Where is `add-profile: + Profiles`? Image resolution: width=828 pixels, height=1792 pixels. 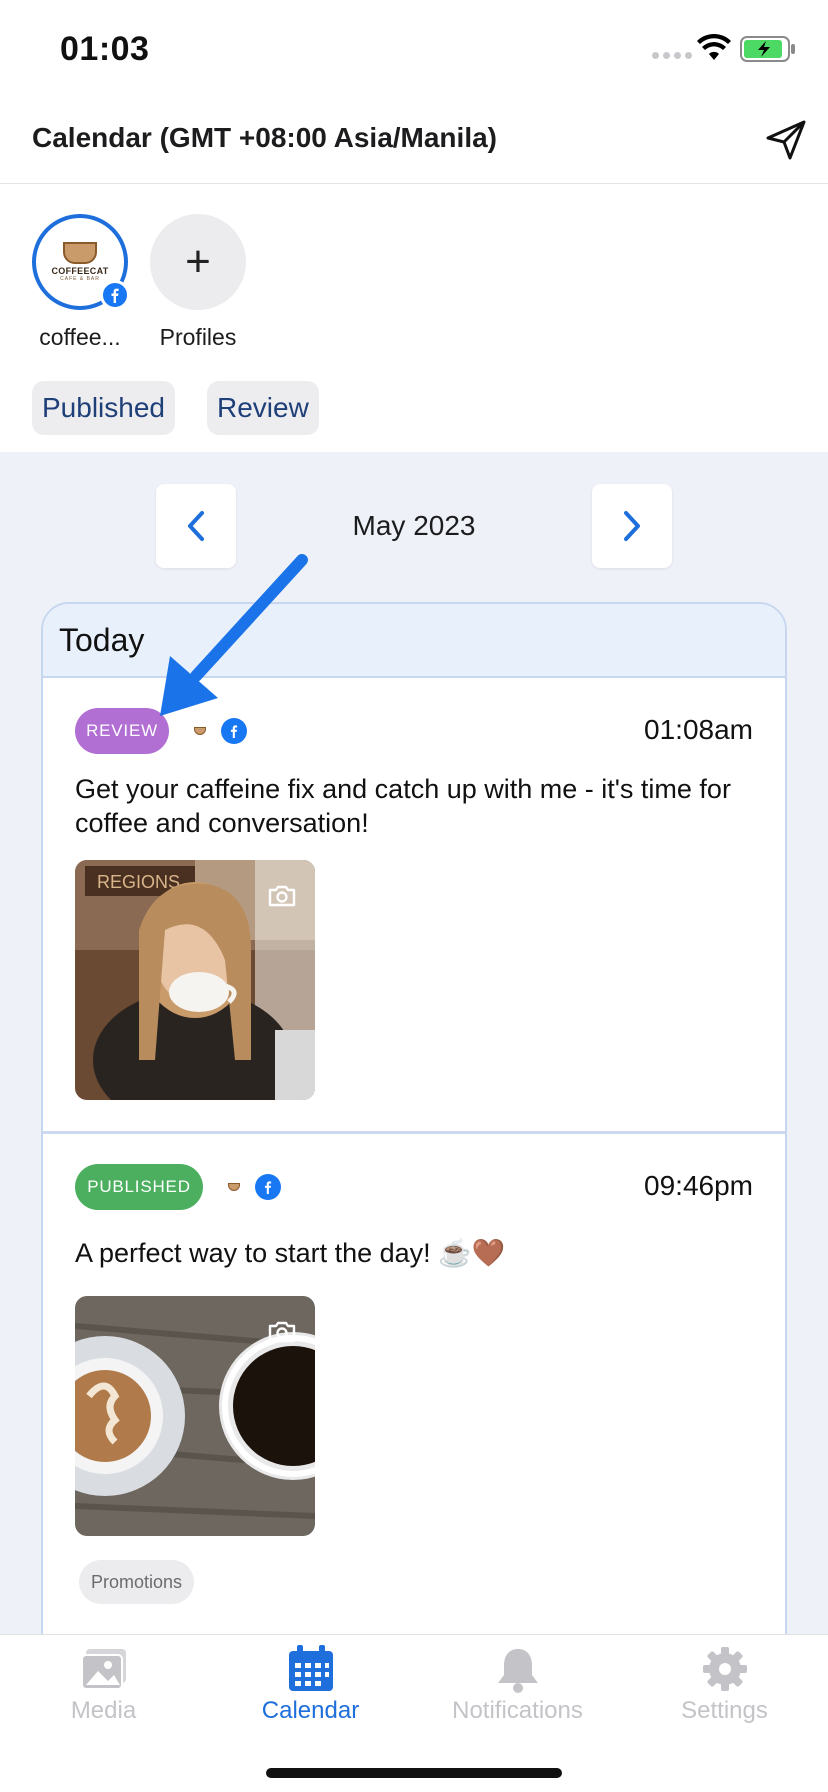
add-profile: + Profiles is located at coordinates (198, 282).